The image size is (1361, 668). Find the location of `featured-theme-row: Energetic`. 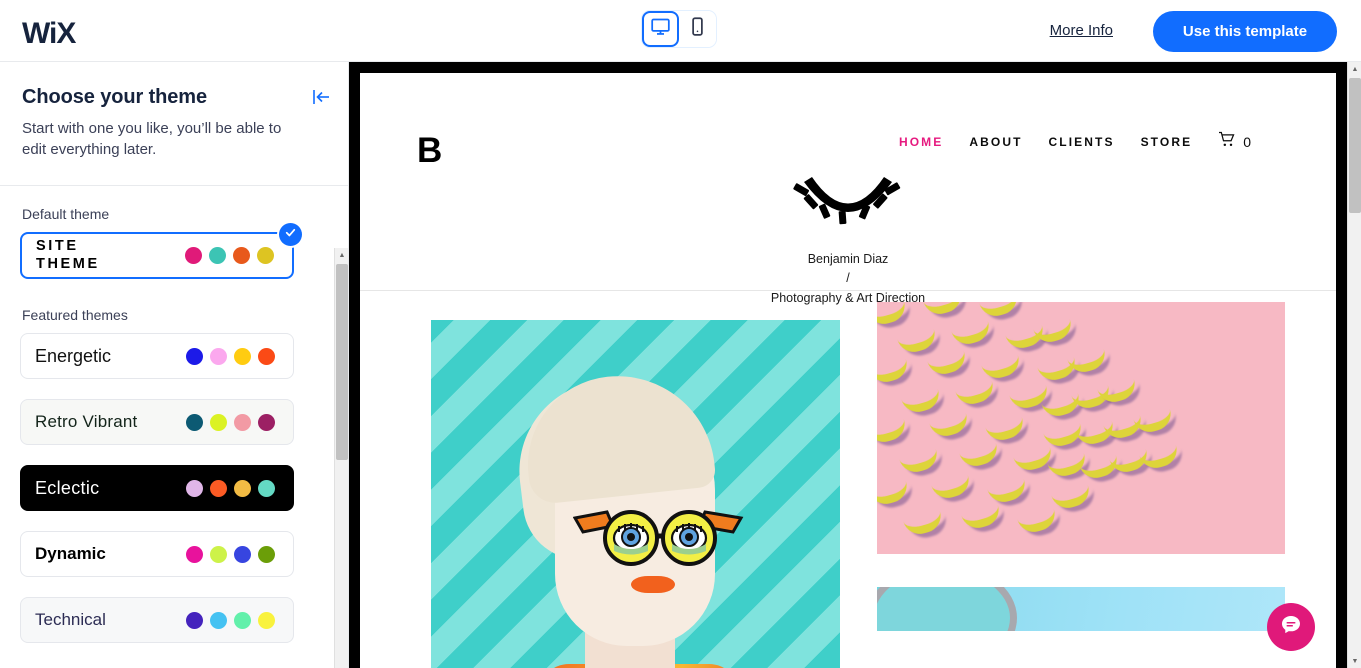

featured-theme-row: Energetic is located at coordinates (174, 356).